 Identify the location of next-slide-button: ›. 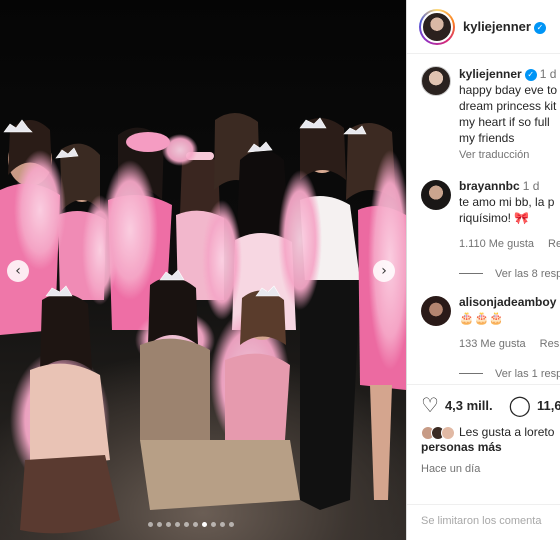
(384, 271).